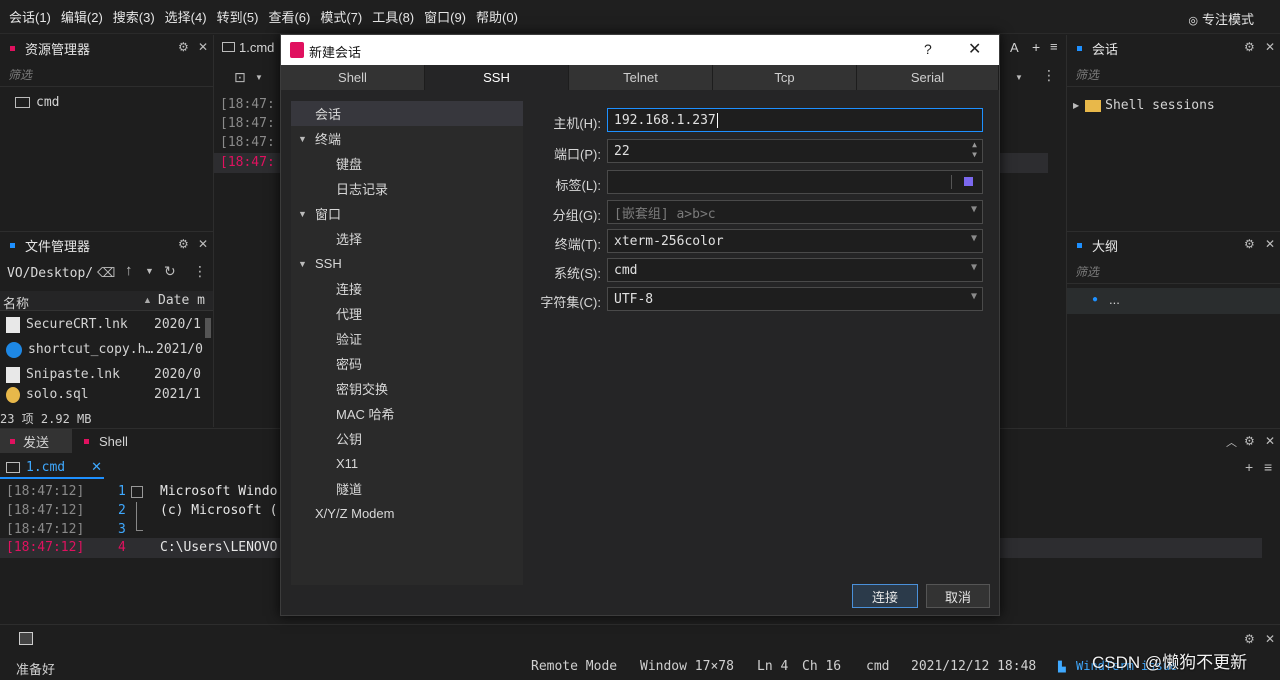 This screenshot has width=1280, height=680. Describe the element at coordinates (240, 77) in the screenshot. I see `new-session-icon: ⊡` at that location.